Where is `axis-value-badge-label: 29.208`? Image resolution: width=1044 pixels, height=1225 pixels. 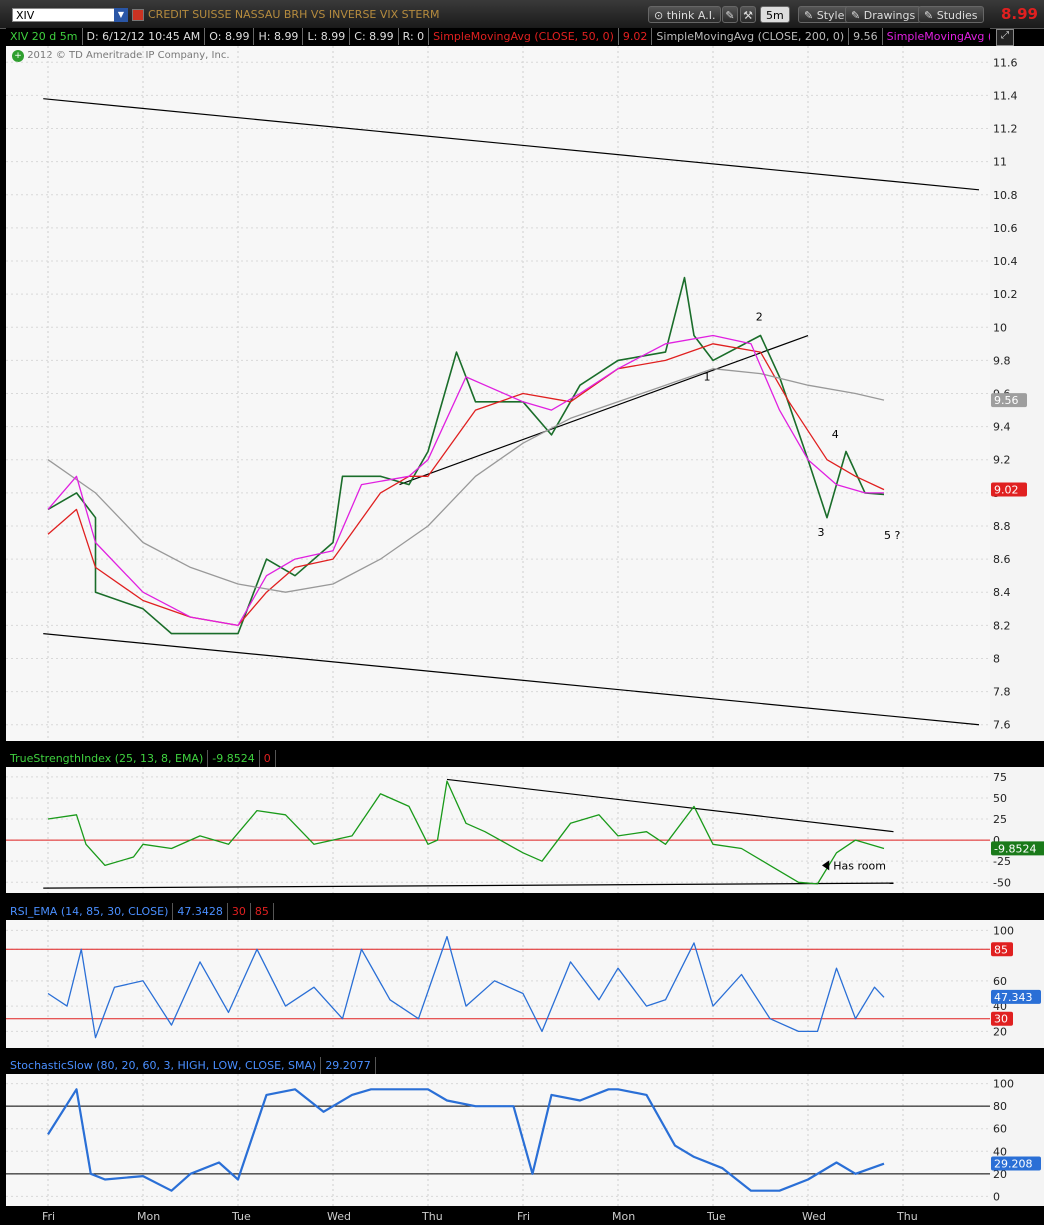
axis-value-badge-label: 29.208 is located at coordinates (1013, 1163).